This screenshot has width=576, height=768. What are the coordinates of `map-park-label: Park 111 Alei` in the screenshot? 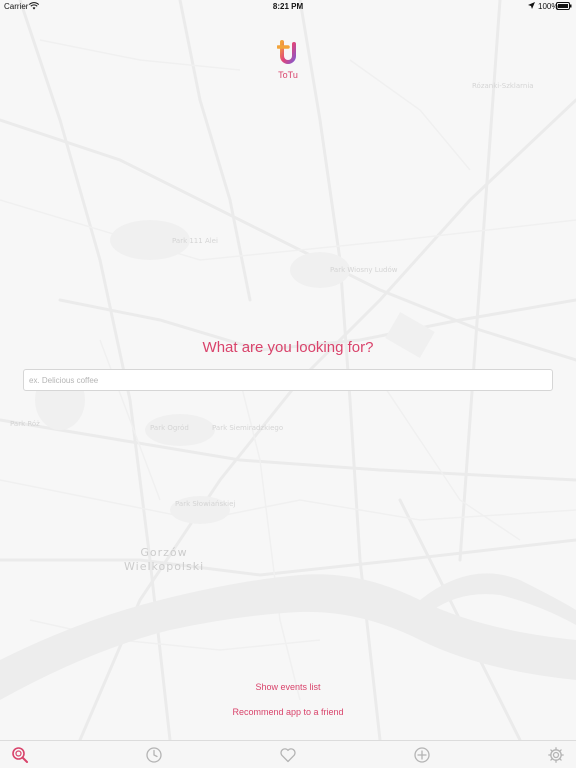 It's located at (195, 241).